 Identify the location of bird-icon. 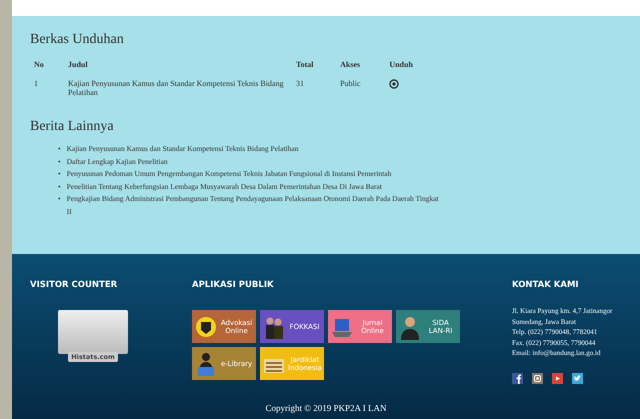
(577, 378).